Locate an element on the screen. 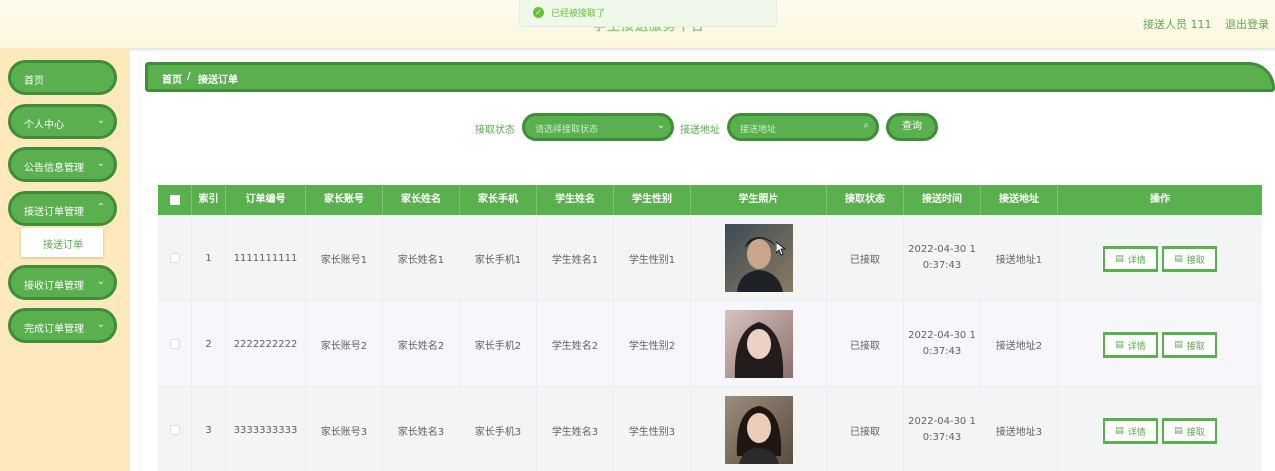 The image size is (1275, 471). column-header: 学生姓名 is located at coordinates (575, 200).